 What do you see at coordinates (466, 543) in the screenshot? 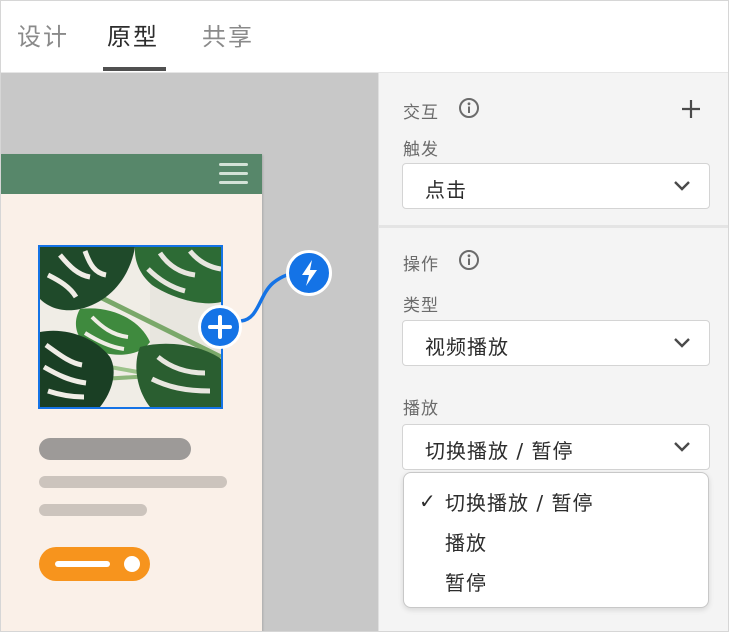
I see `dropdown-option-label: 播放` at bounding box center [466, 543].